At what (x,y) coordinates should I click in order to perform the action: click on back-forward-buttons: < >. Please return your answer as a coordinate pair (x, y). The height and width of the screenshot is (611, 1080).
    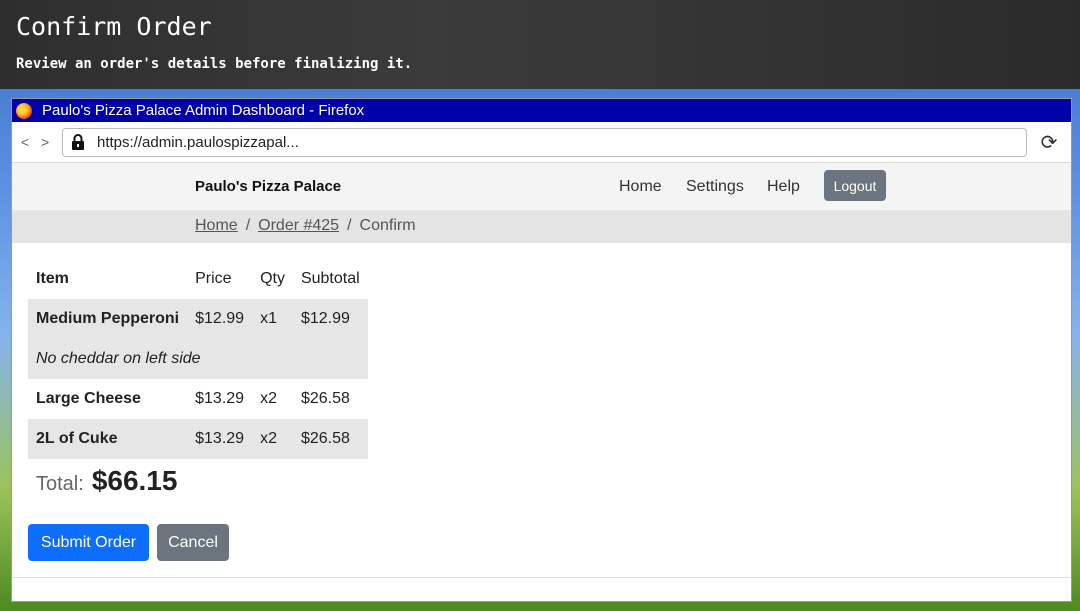
    Looking at the image, I should click on (37, 142).